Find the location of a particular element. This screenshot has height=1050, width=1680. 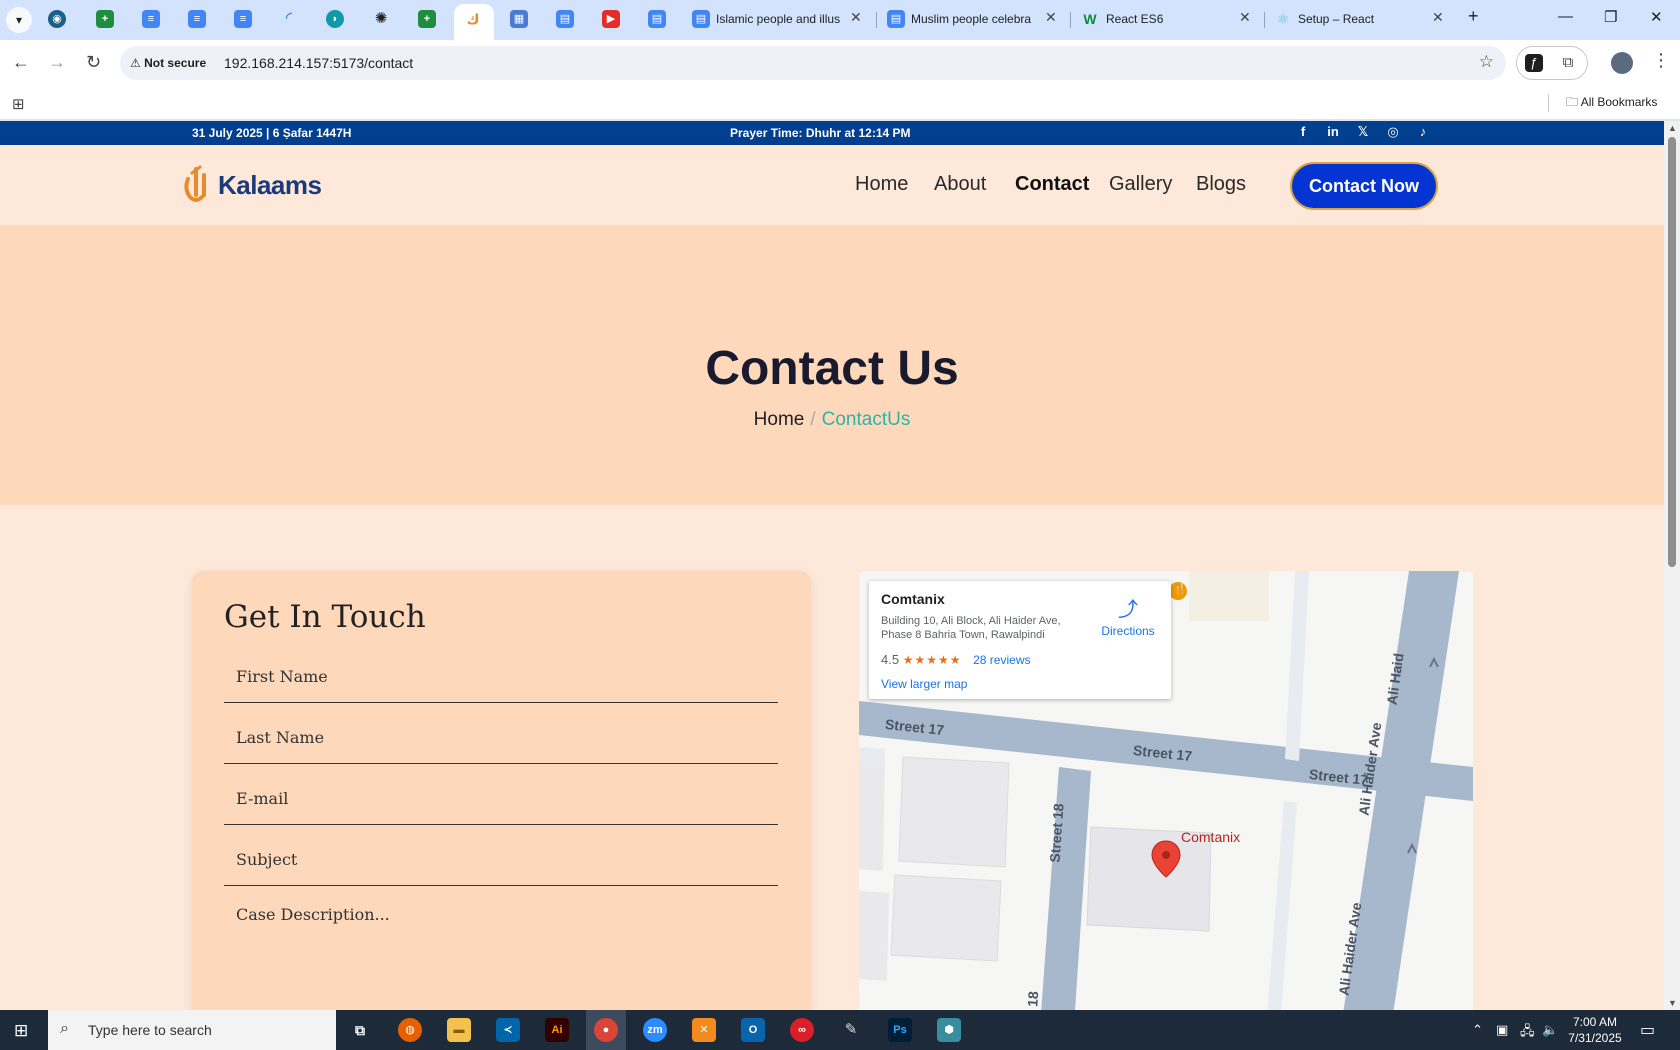

volume-icon: 🔈 is located at coordinates (1550, 1030).